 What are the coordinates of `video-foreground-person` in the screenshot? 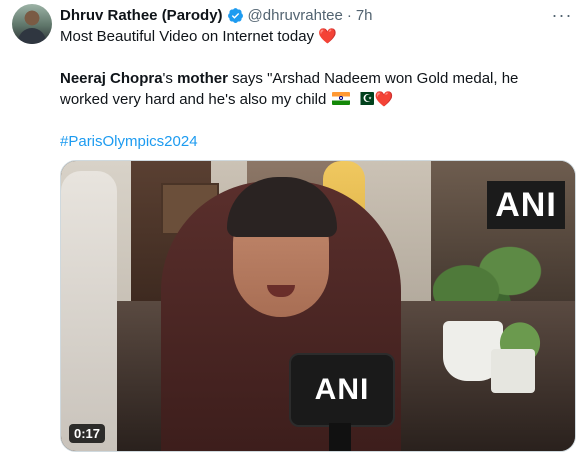 It's located at (89, 311).